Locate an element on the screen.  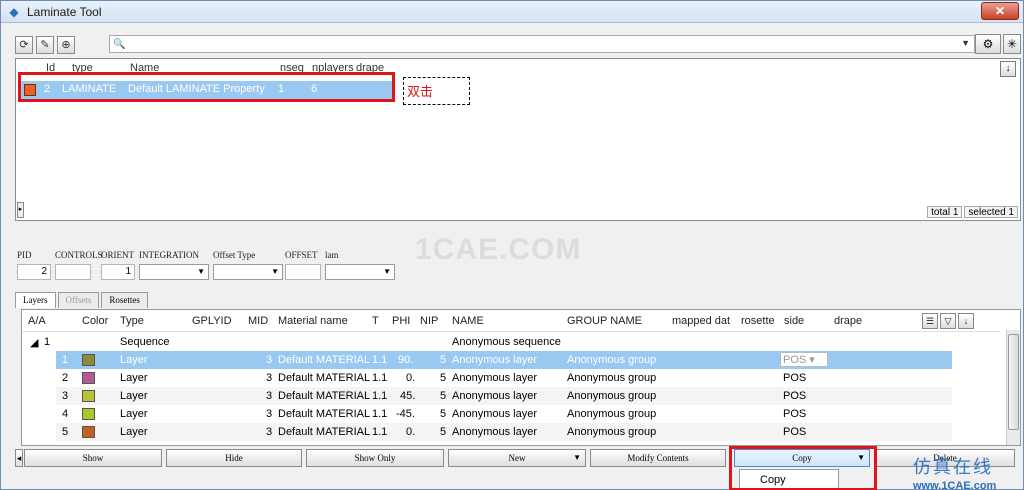
tab-rosettes: Rosettes is located at coordinates (124, 300).